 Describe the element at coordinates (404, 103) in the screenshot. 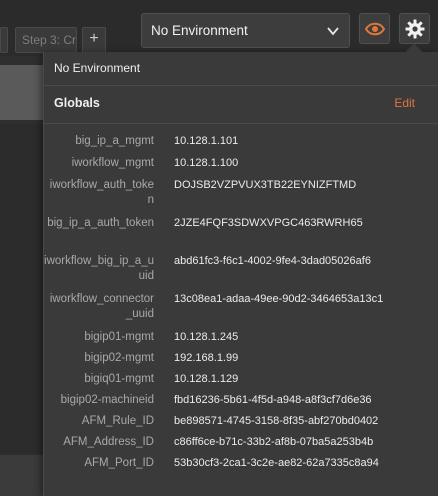

I see `edit-globals-link: Edit` at that location.